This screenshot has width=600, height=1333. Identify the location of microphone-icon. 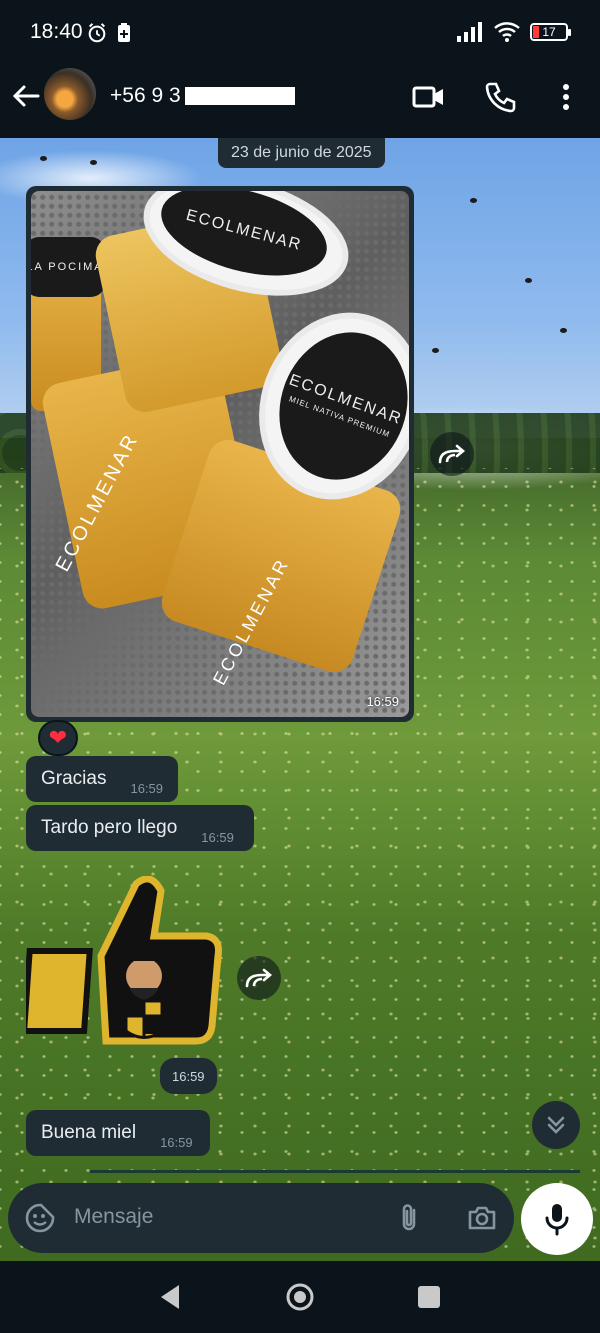
(557, 1220).